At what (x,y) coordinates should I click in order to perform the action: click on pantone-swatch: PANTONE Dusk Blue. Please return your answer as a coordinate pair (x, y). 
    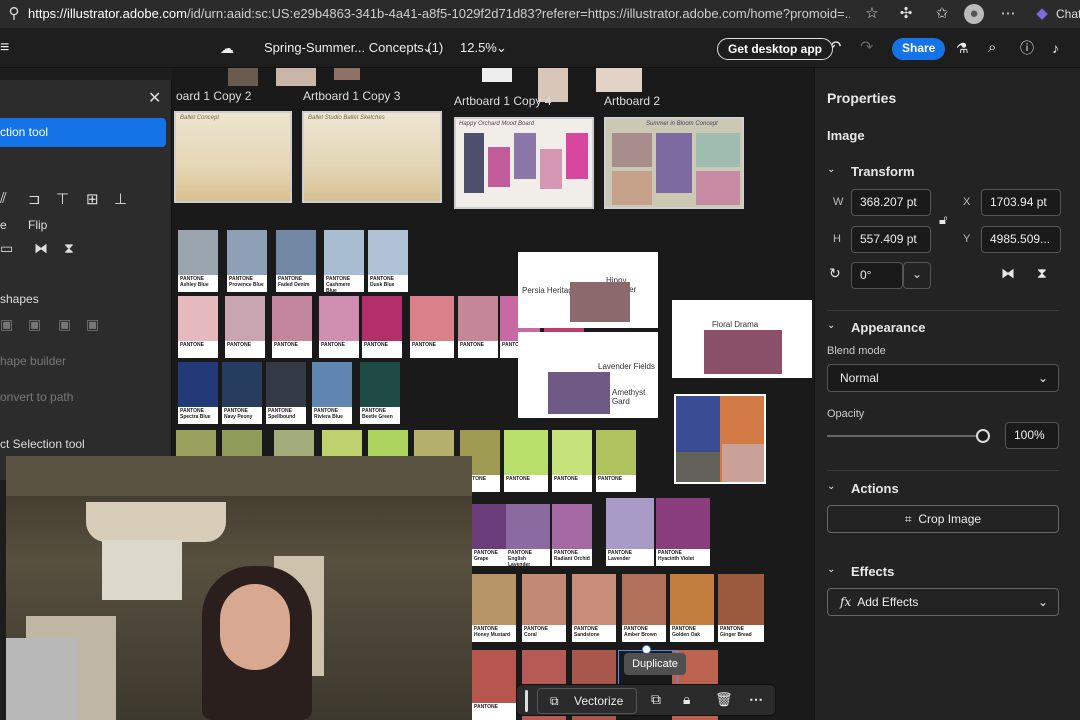
    Looking at the image, I should click on (388, 261).